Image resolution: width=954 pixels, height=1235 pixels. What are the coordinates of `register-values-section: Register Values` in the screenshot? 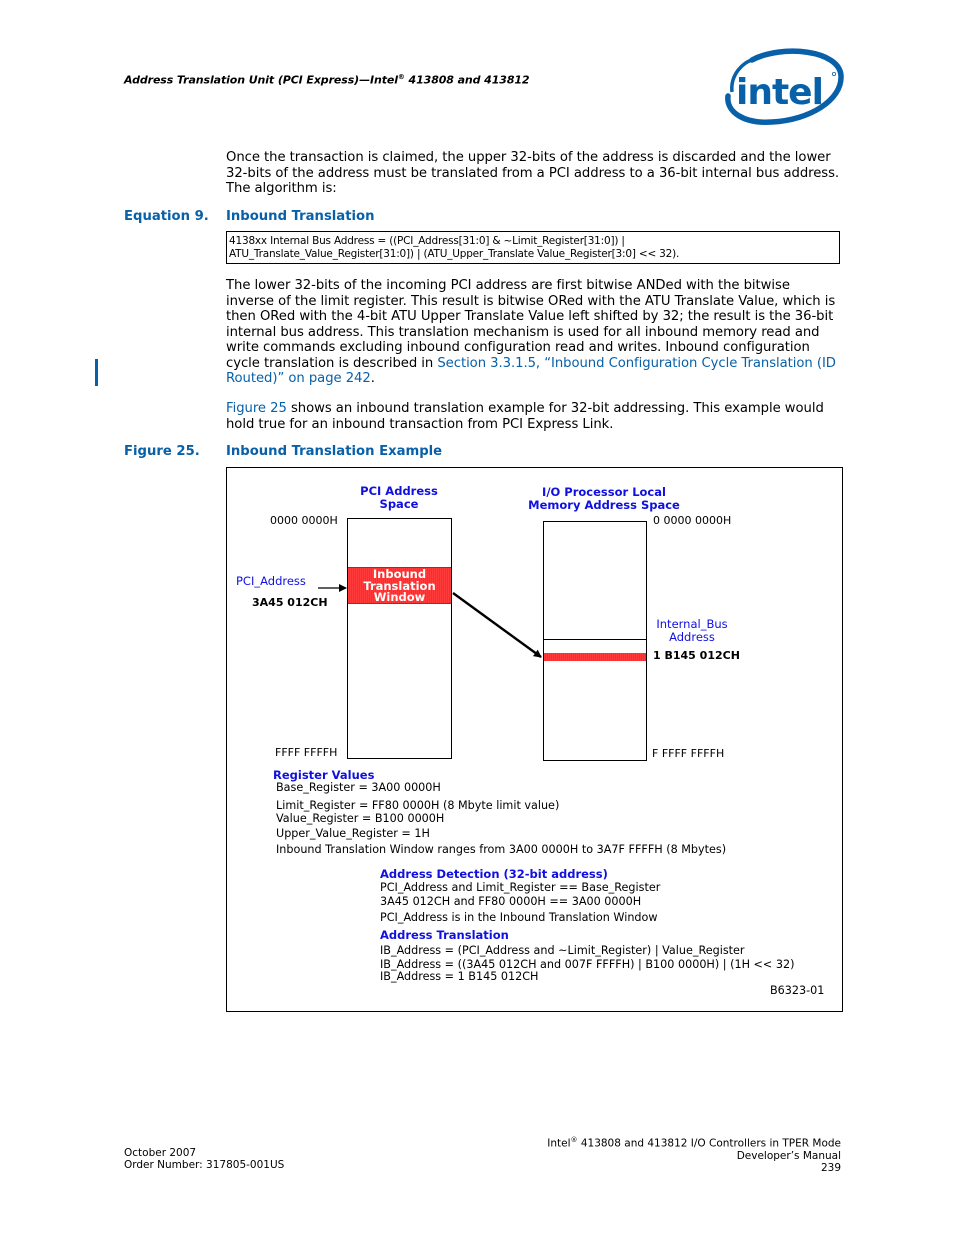 It's located at (323, 775).